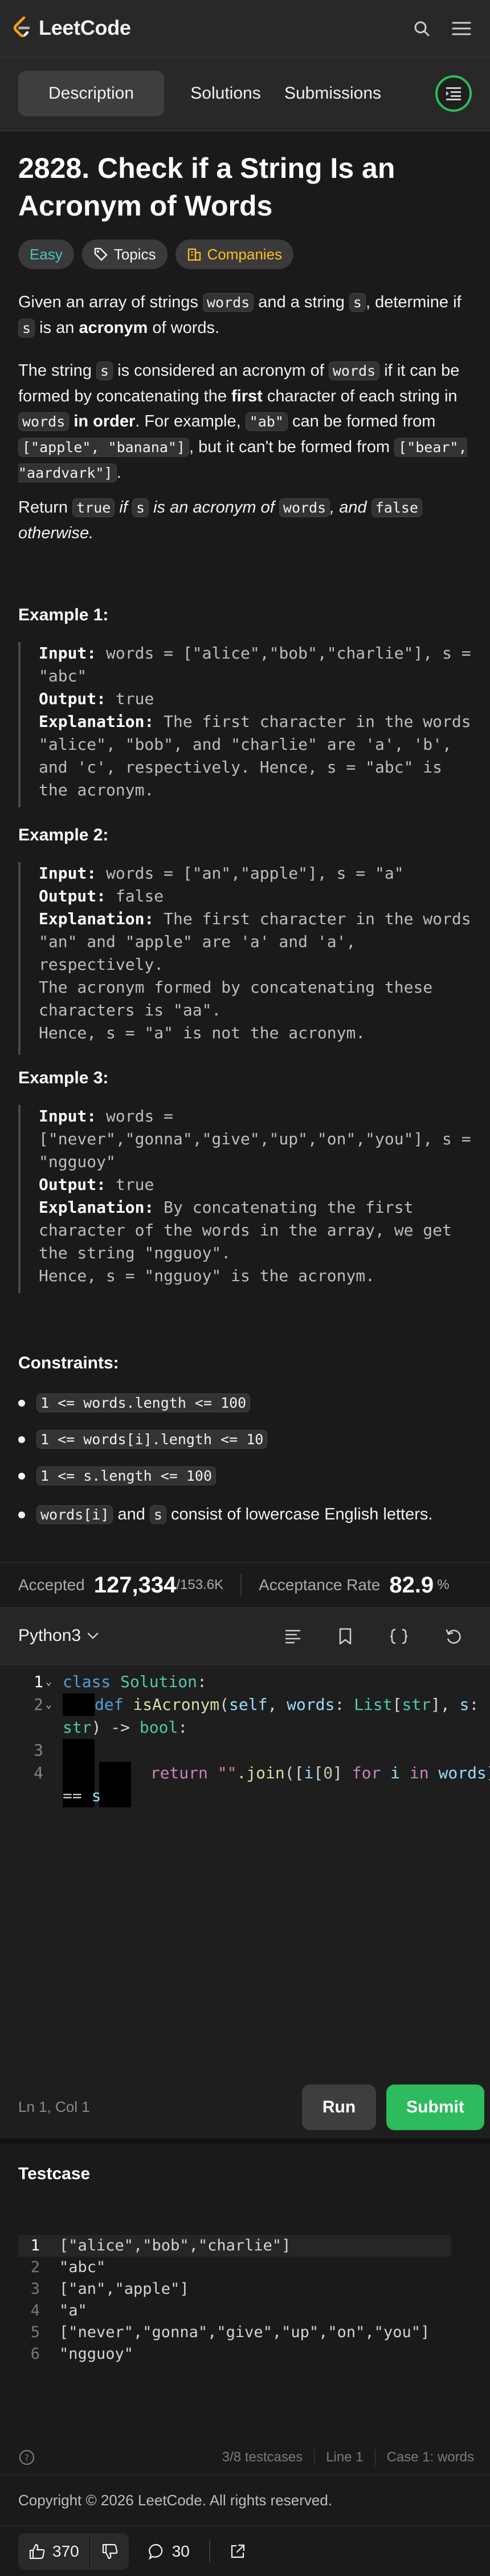 The width and height of the screenshot is (490, 2576). I want to click on logo-text: LeetCode, so click(85, 27).